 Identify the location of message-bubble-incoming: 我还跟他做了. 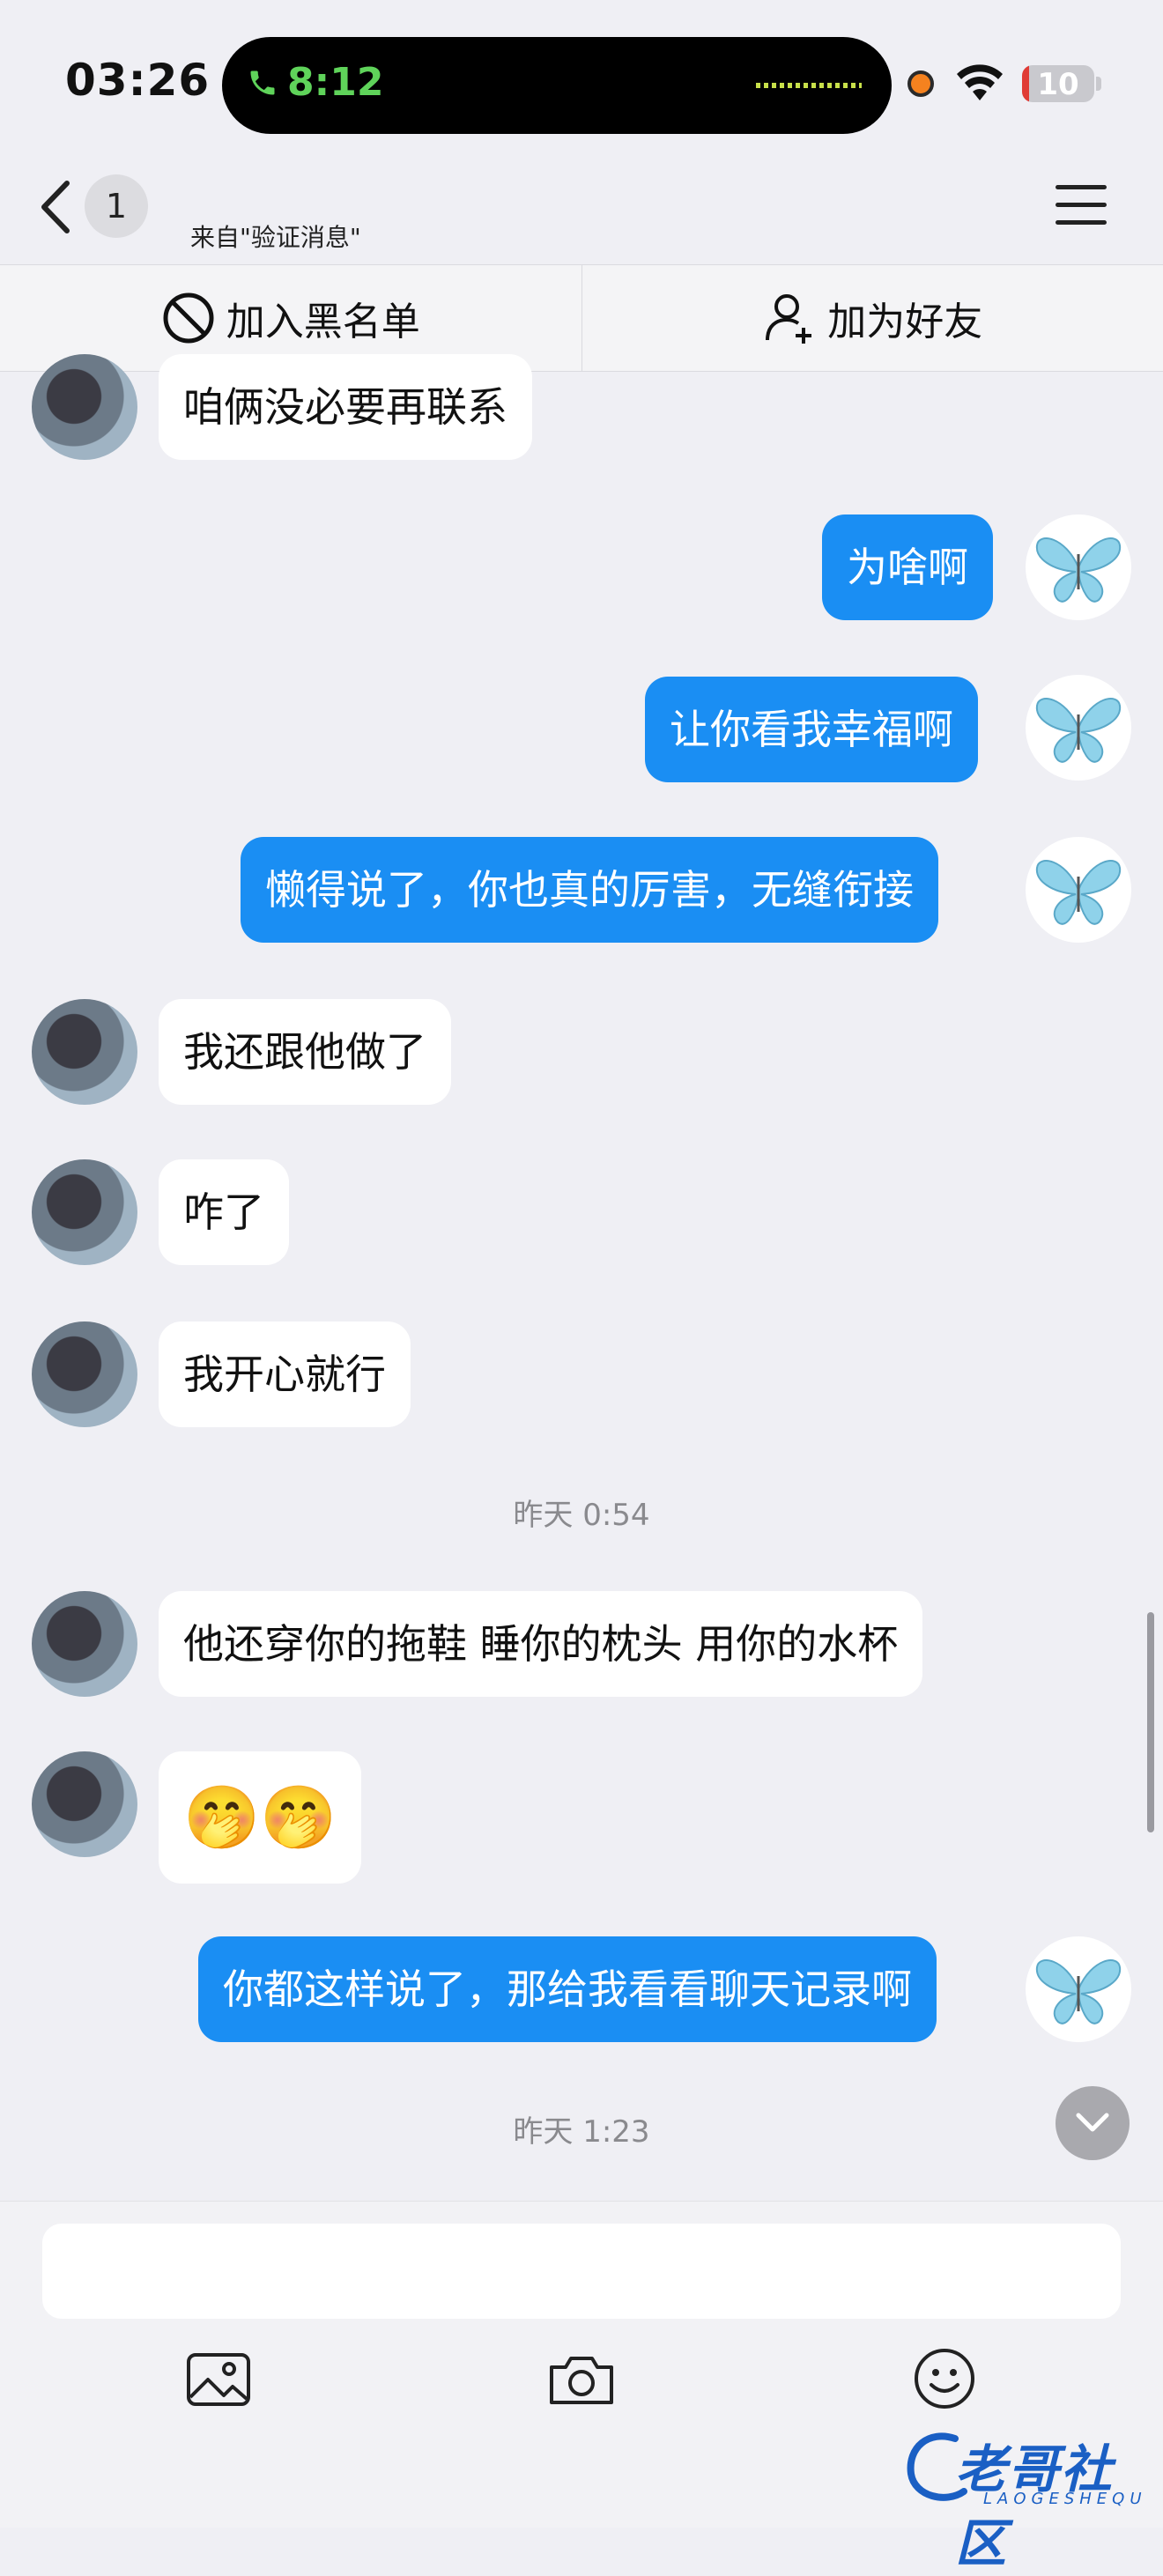
(305, 1052).